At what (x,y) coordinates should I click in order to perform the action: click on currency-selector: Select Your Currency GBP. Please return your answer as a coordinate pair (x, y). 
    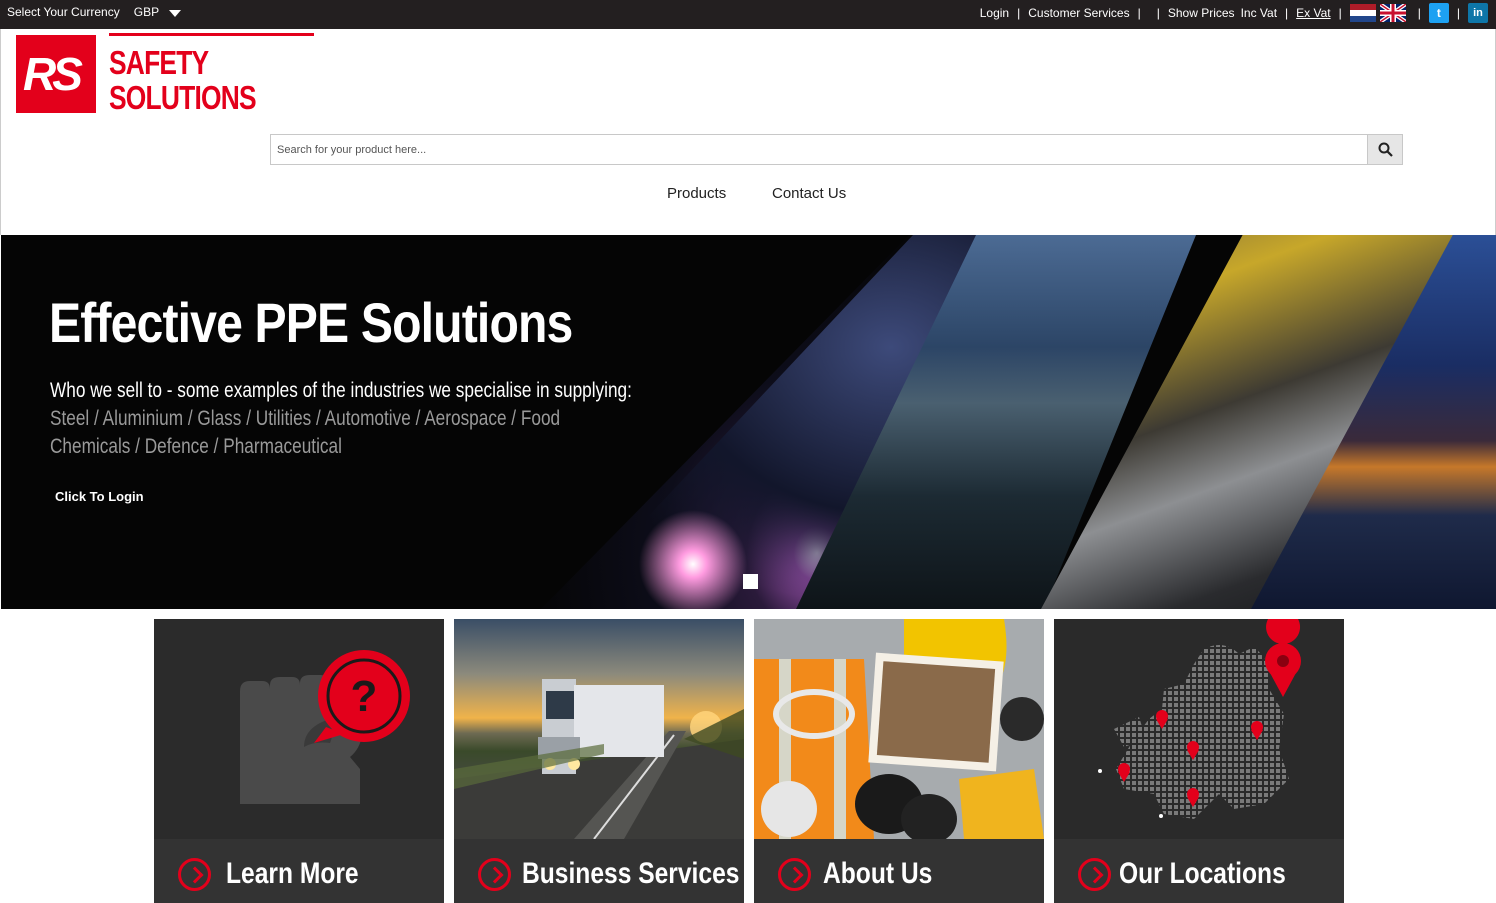
    Looking at the image, I should click on (94, 12).